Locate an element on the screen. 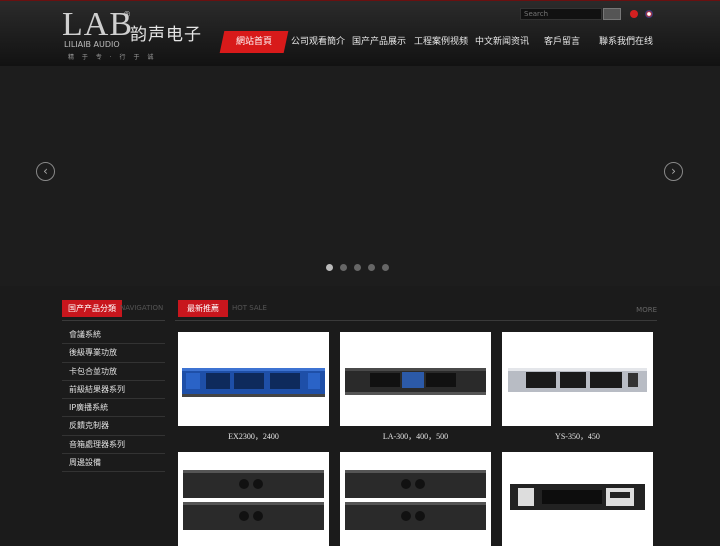 The width and height of the screenshot is (720, 546). sidebar-item: IP廣播系統 is located at coordinates (113, 408).